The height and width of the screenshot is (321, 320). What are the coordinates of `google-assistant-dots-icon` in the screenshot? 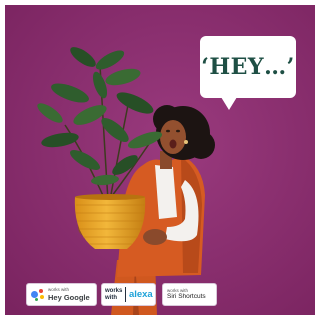 It's located at (38, 295).